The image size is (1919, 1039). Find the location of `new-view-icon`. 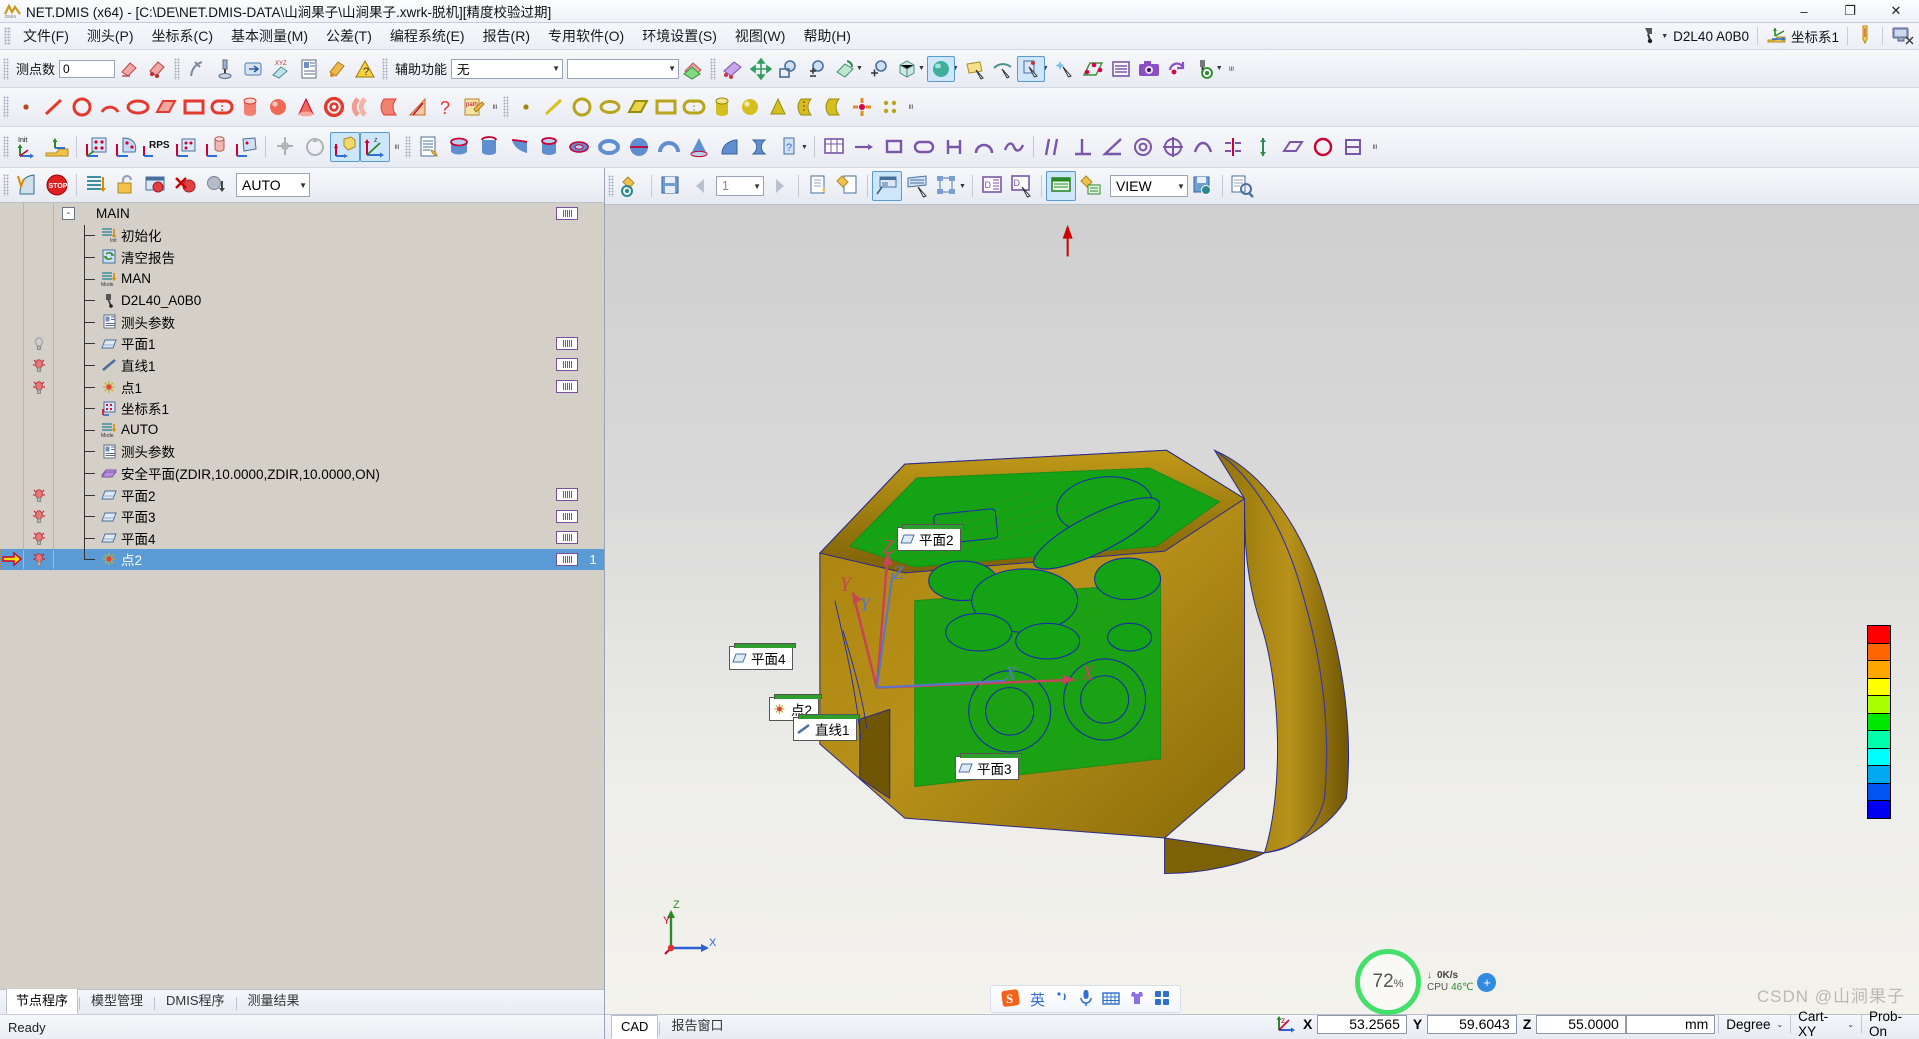

new-view-icon is located at coordinates (818, 186).